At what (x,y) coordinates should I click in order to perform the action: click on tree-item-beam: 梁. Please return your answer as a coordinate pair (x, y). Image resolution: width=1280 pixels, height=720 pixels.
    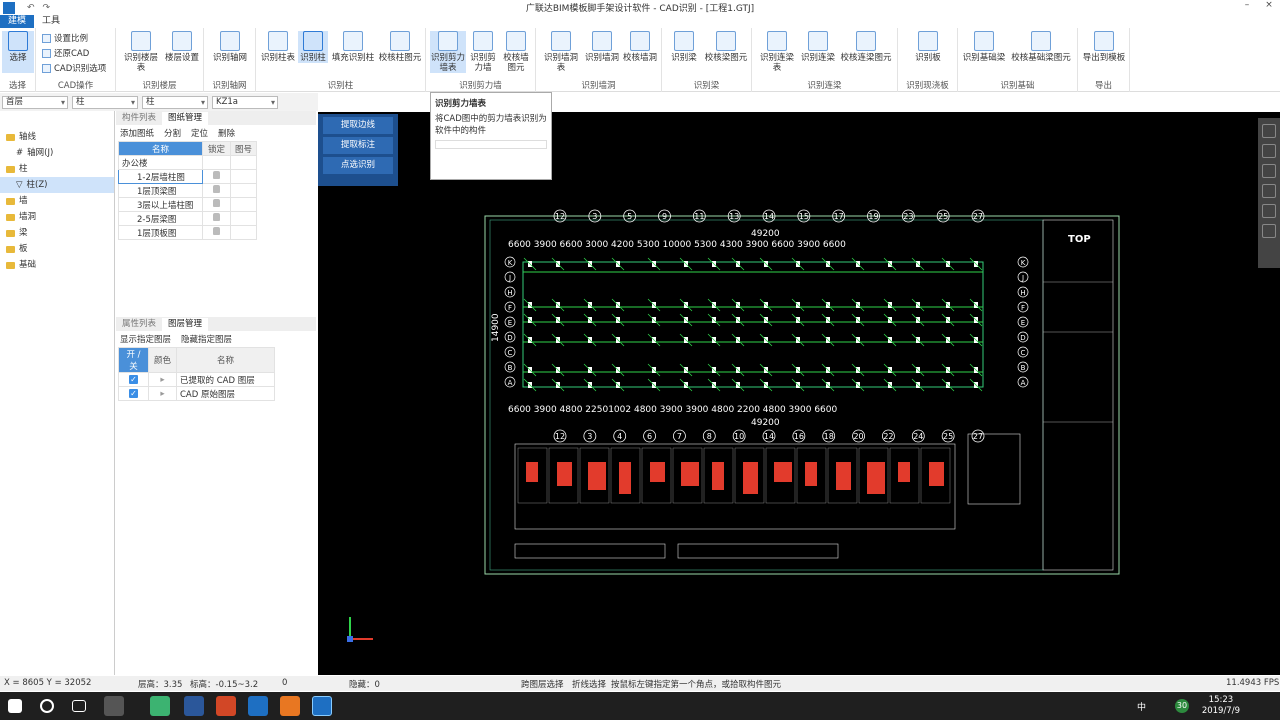
    Looking at the image, I should click on (57, 233).